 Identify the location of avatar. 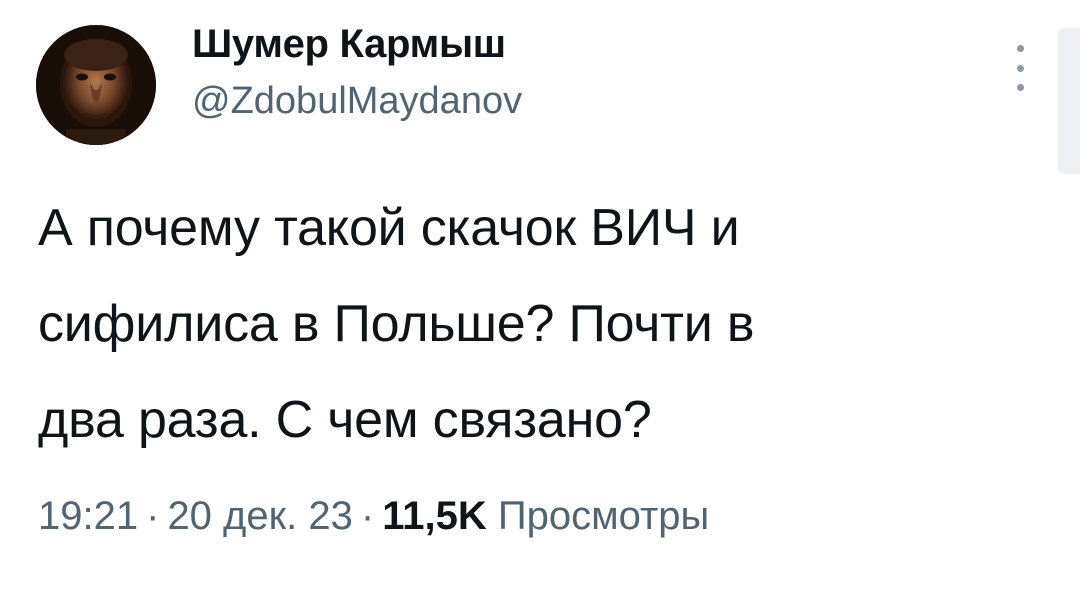
(96, 85).